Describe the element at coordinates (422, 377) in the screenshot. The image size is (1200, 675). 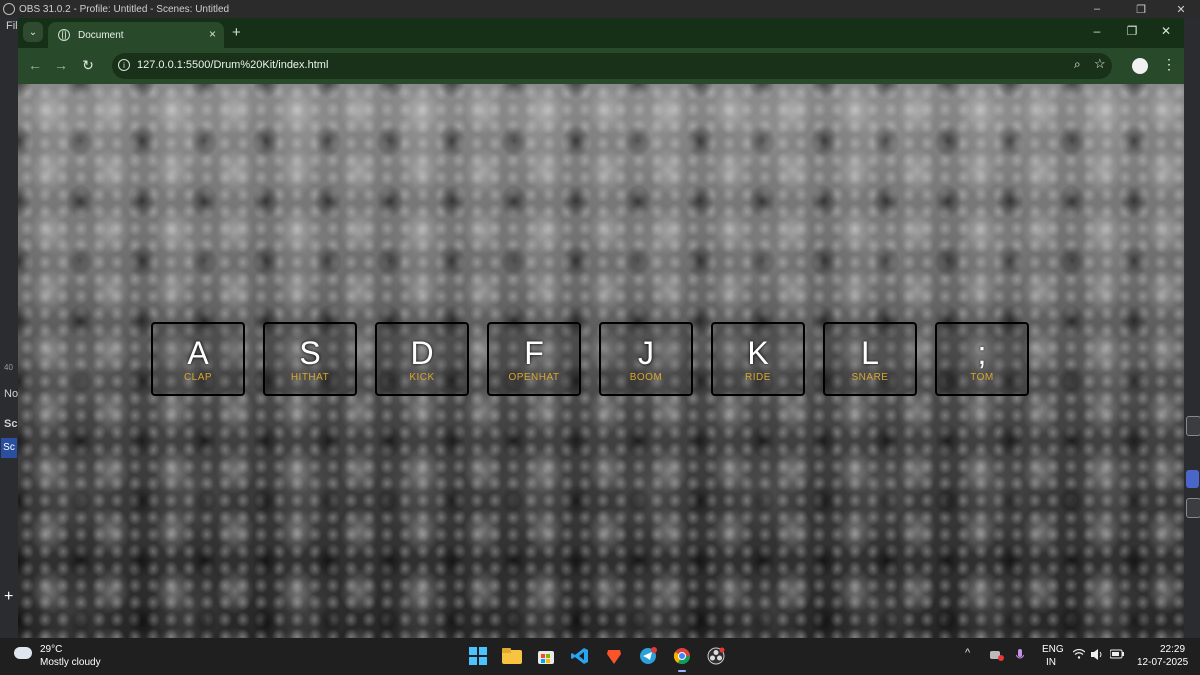
I see `drum-sound-label: KICK` at that location.